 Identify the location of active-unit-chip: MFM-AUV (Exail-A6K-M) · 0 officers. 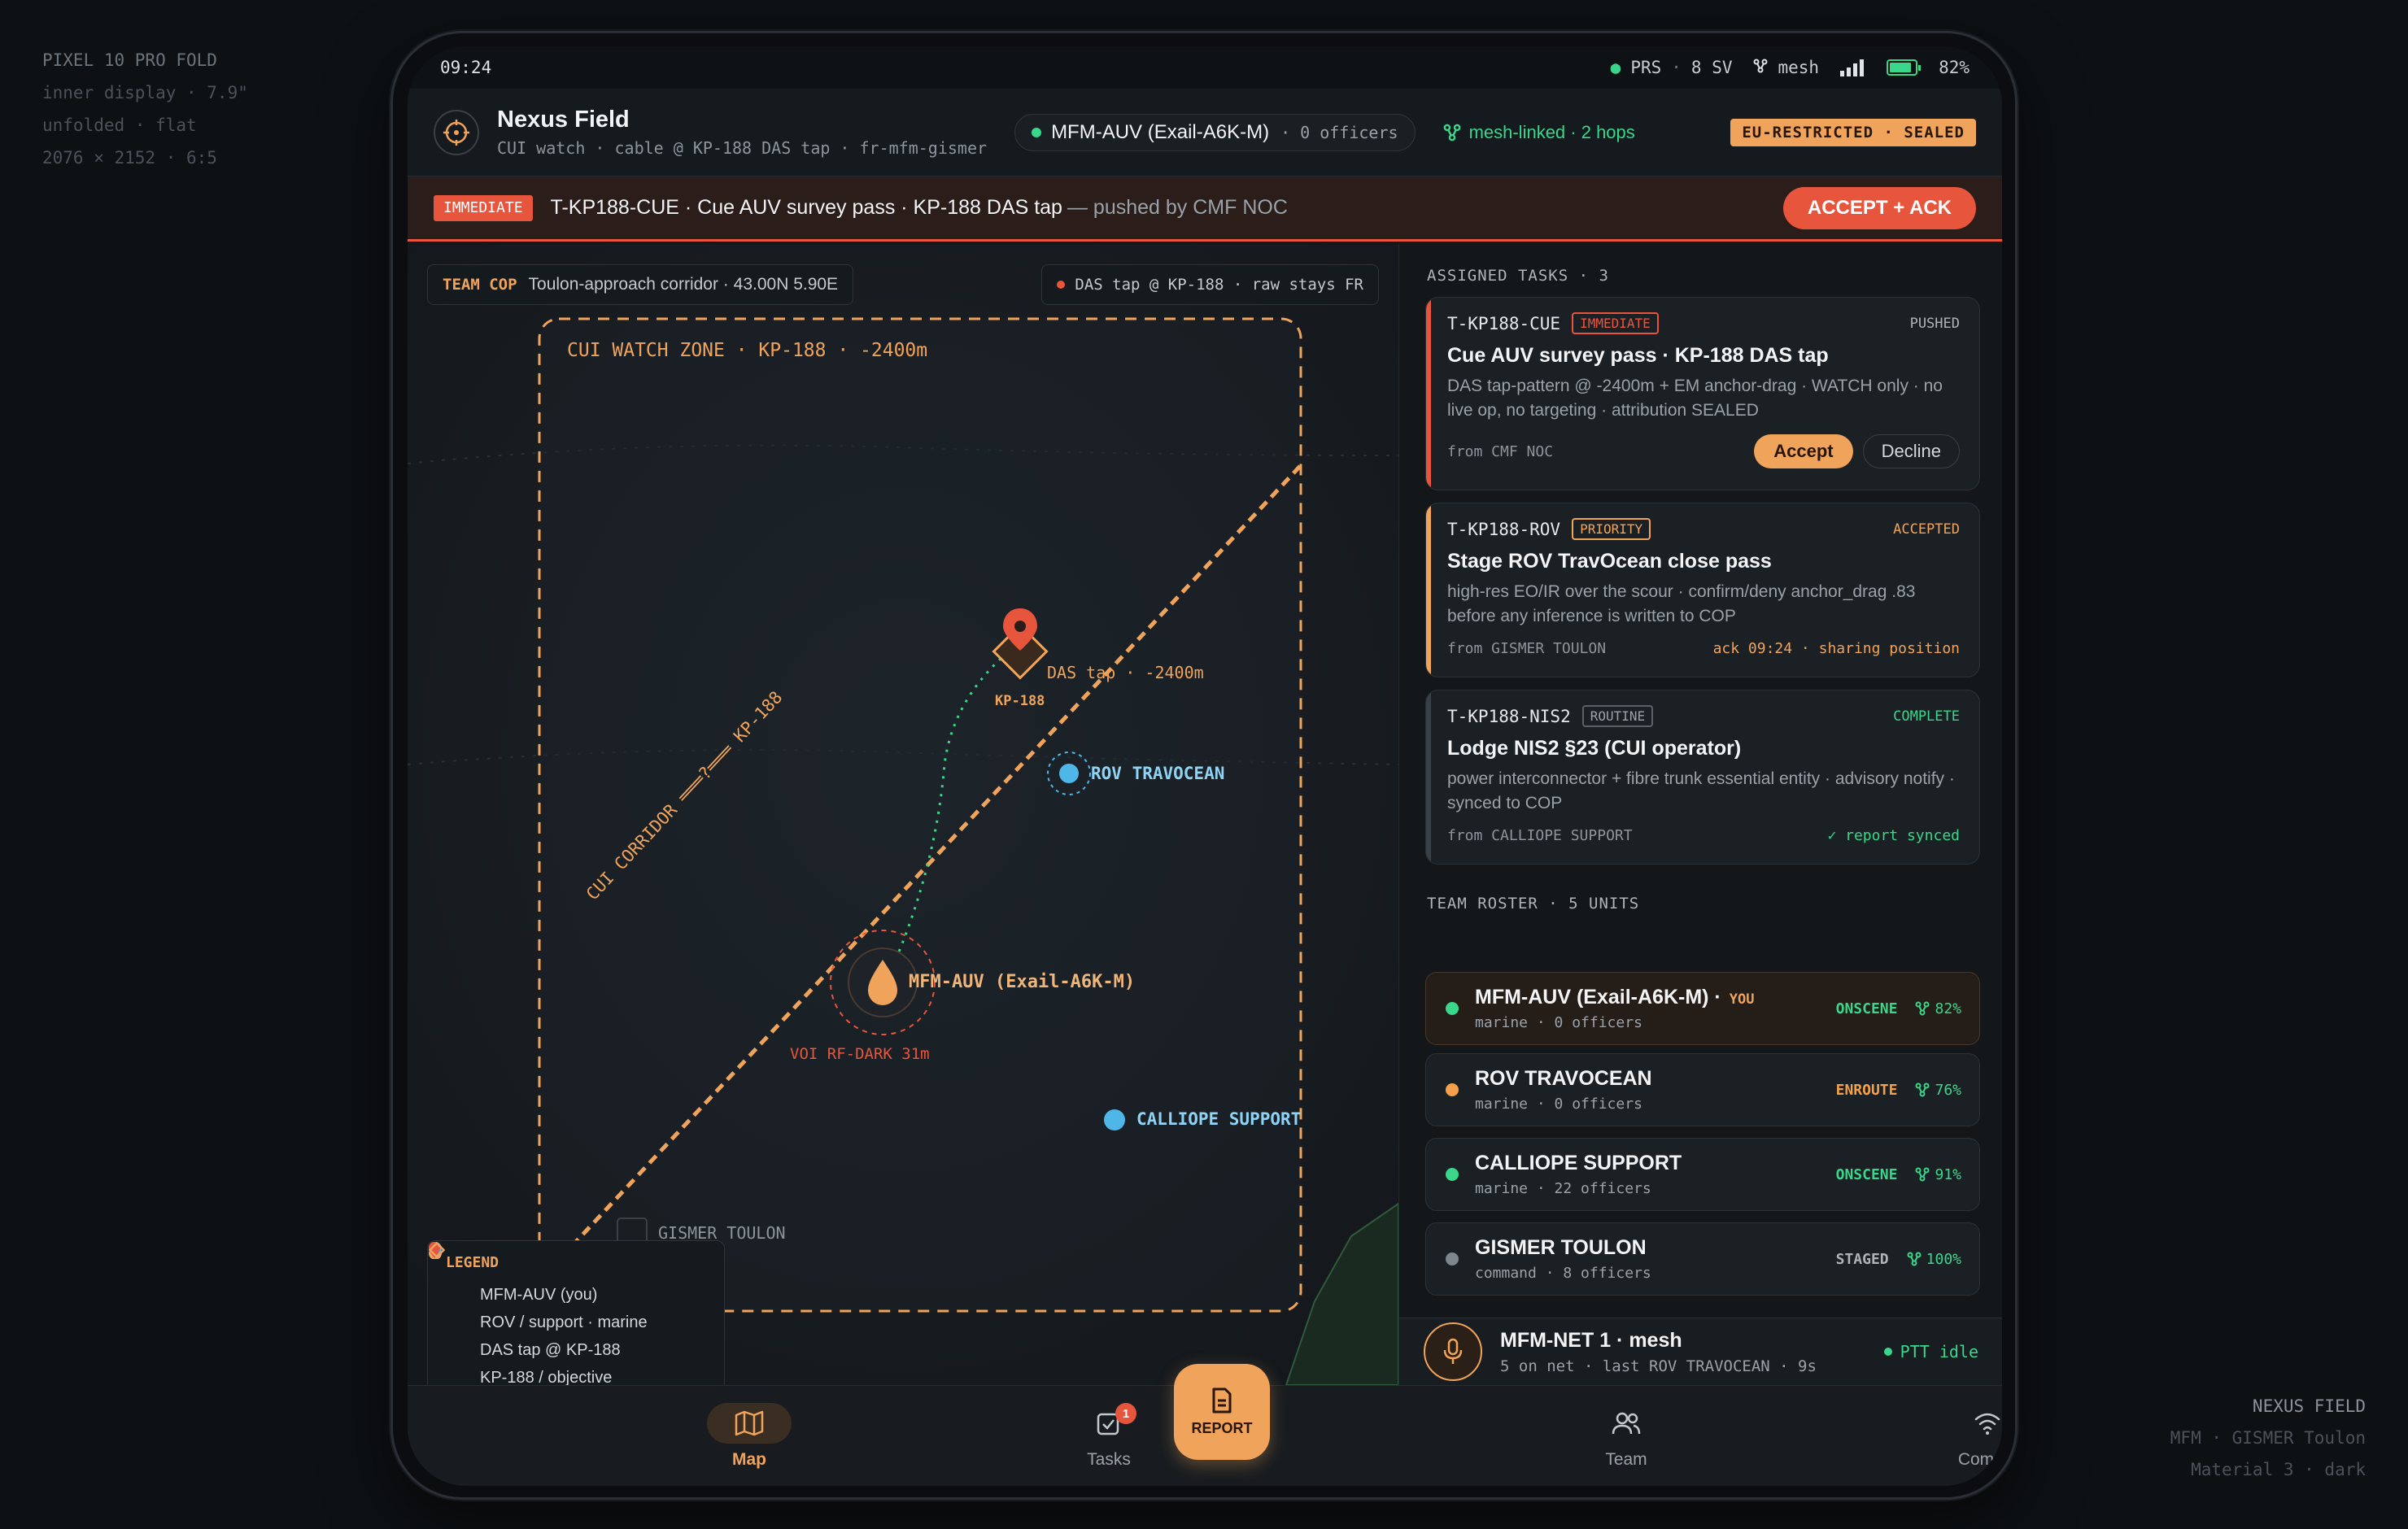
(1215, 132).